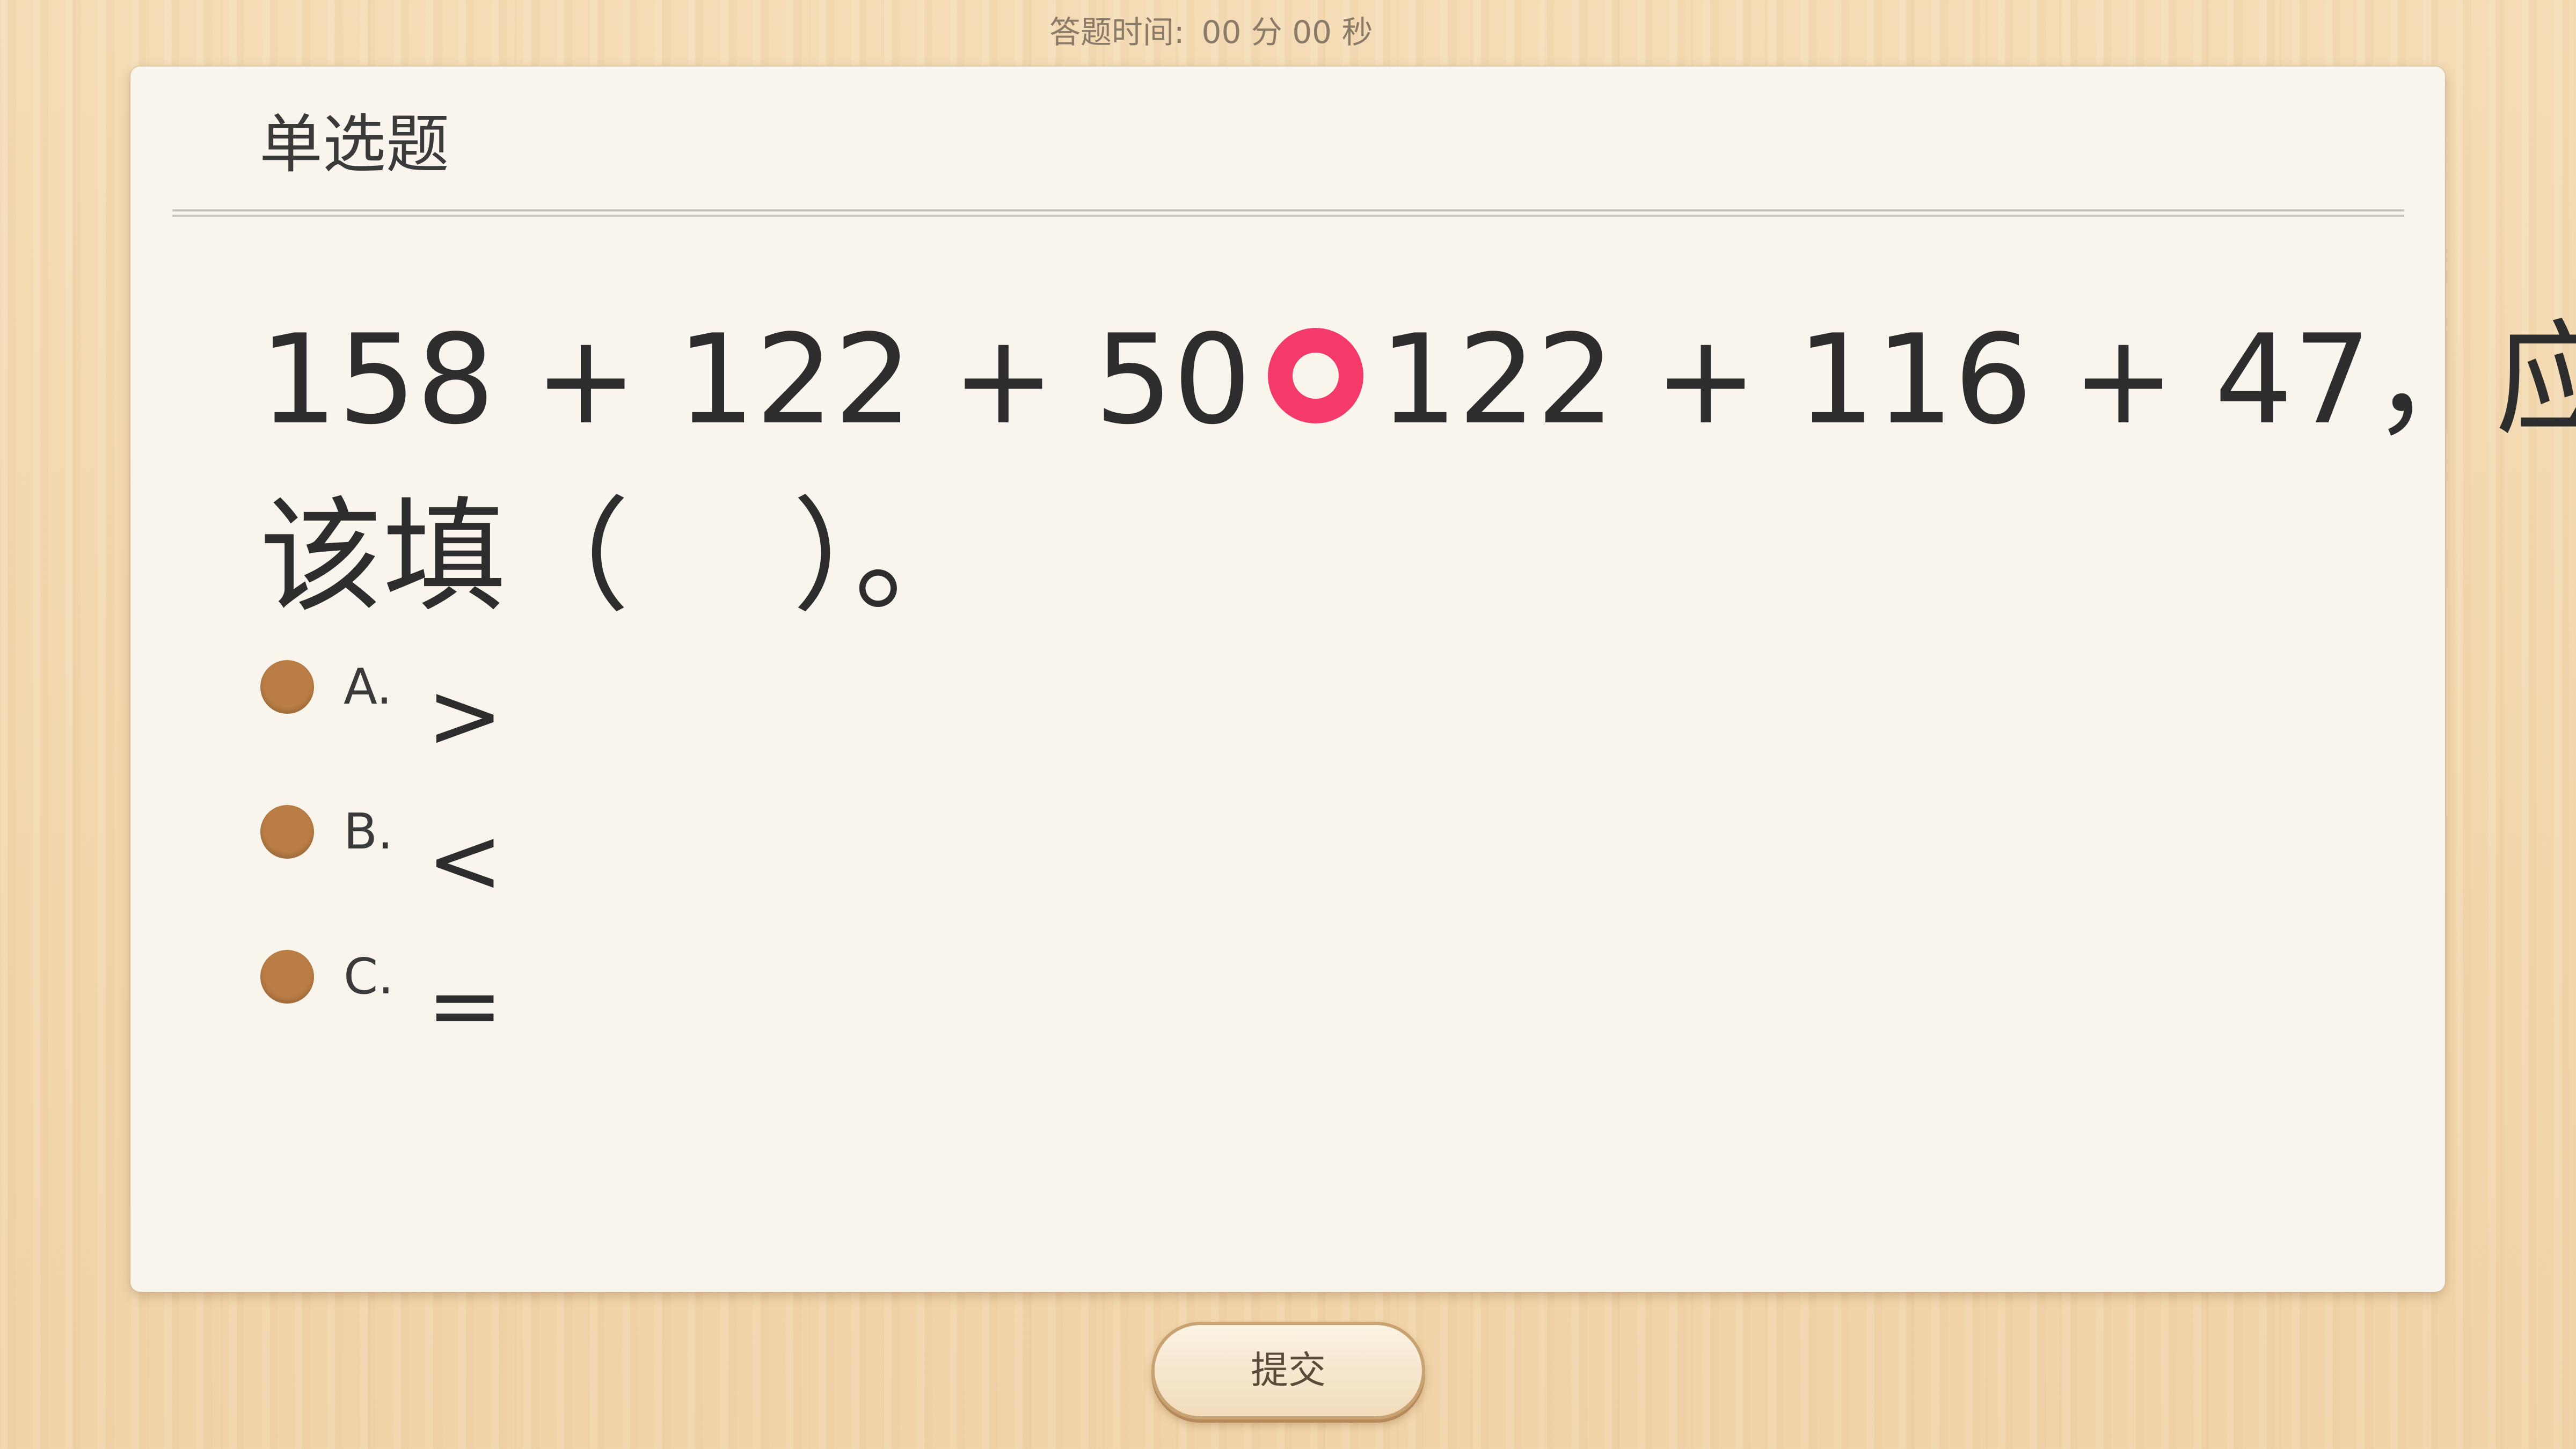  What do you see at coordinates (618, 557) in the screenshot?
I see `question-line-2: 该填（ ）。` at bounding box center [618, 557].